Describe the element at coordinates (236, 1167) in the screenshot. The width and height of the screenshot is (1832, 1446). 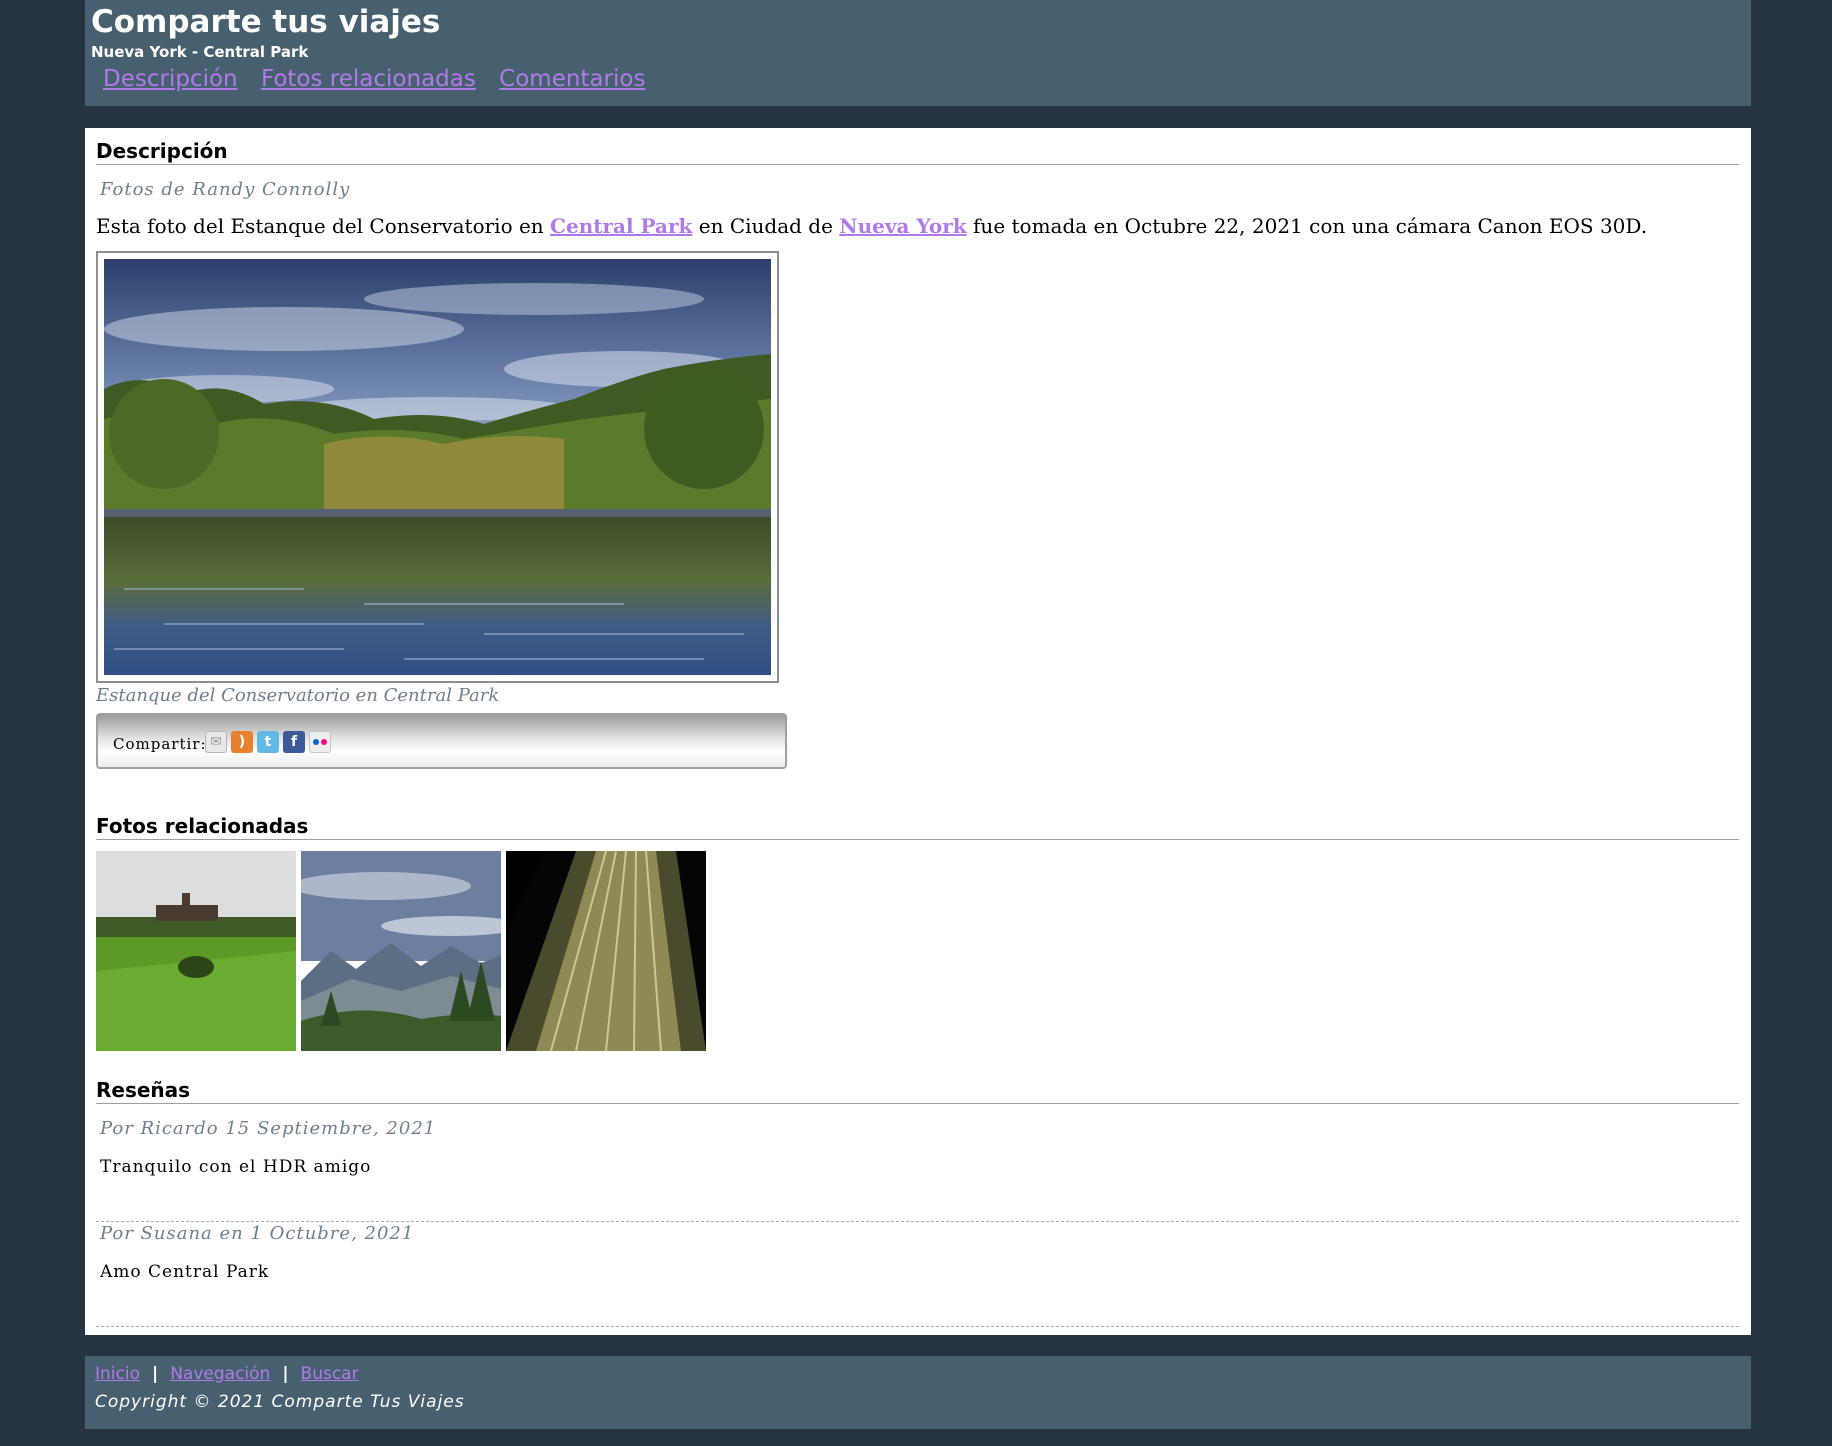
I see `review-text: Tranquilo con el HDR amigo` at that location.